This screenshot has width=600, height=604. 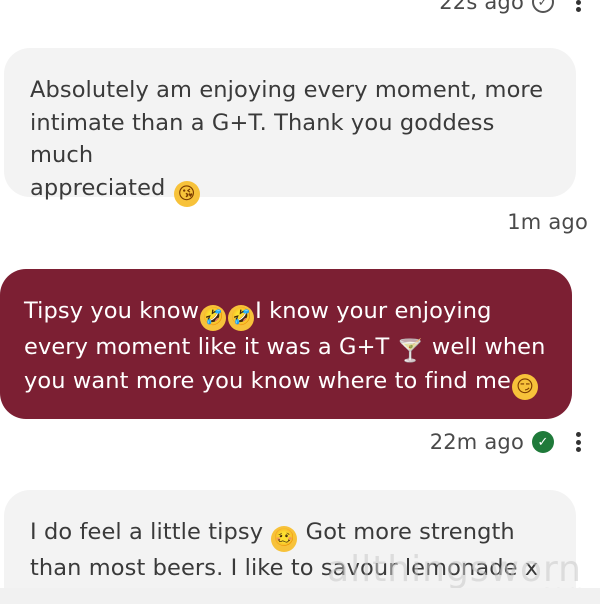 I want to click on sent-check-icon: ✓, so click(x=543, y=6).